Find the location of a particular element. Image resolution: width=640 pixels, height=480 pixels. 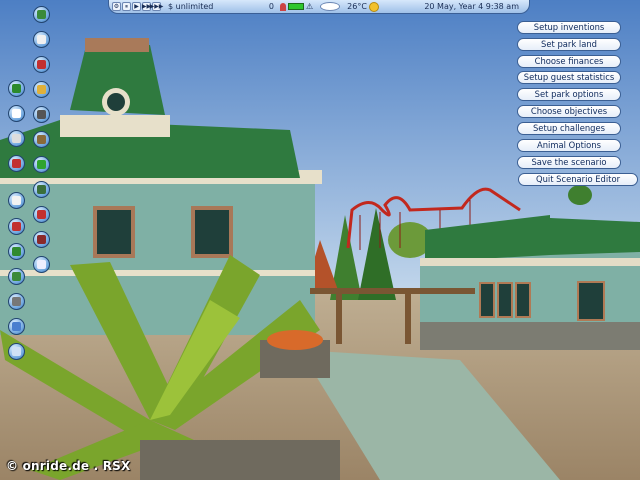

view-icon is located at coordinates (330, 6).